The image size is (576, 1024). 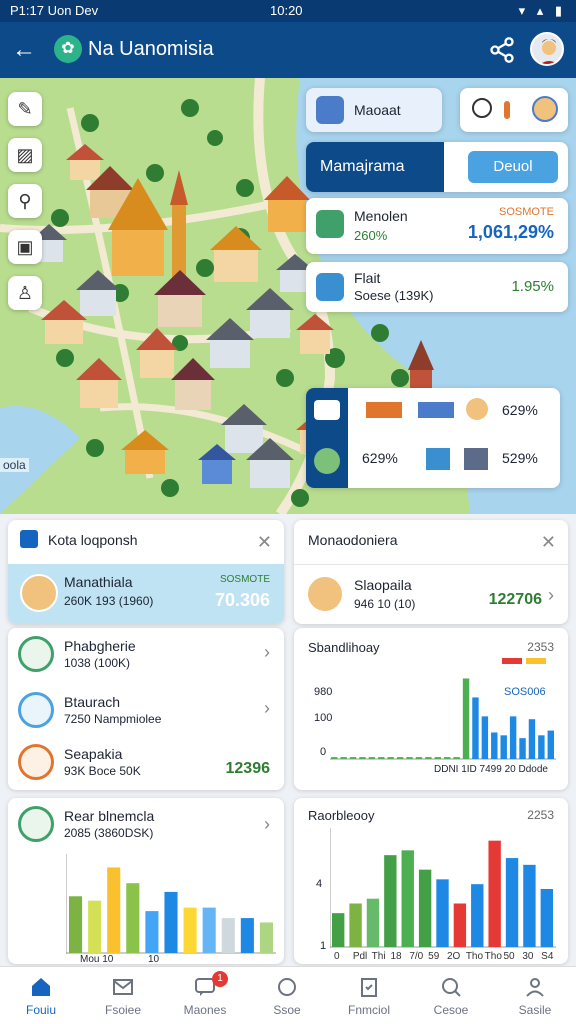 I want to click on status-time: 10:20, so click(x=286, y=10).